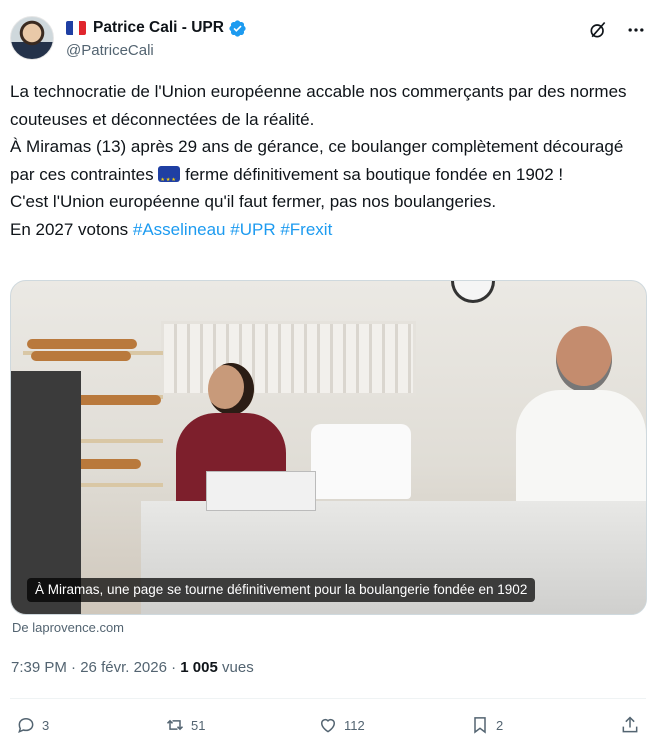  I want to click on repost-button: 51, so click(185, 725).